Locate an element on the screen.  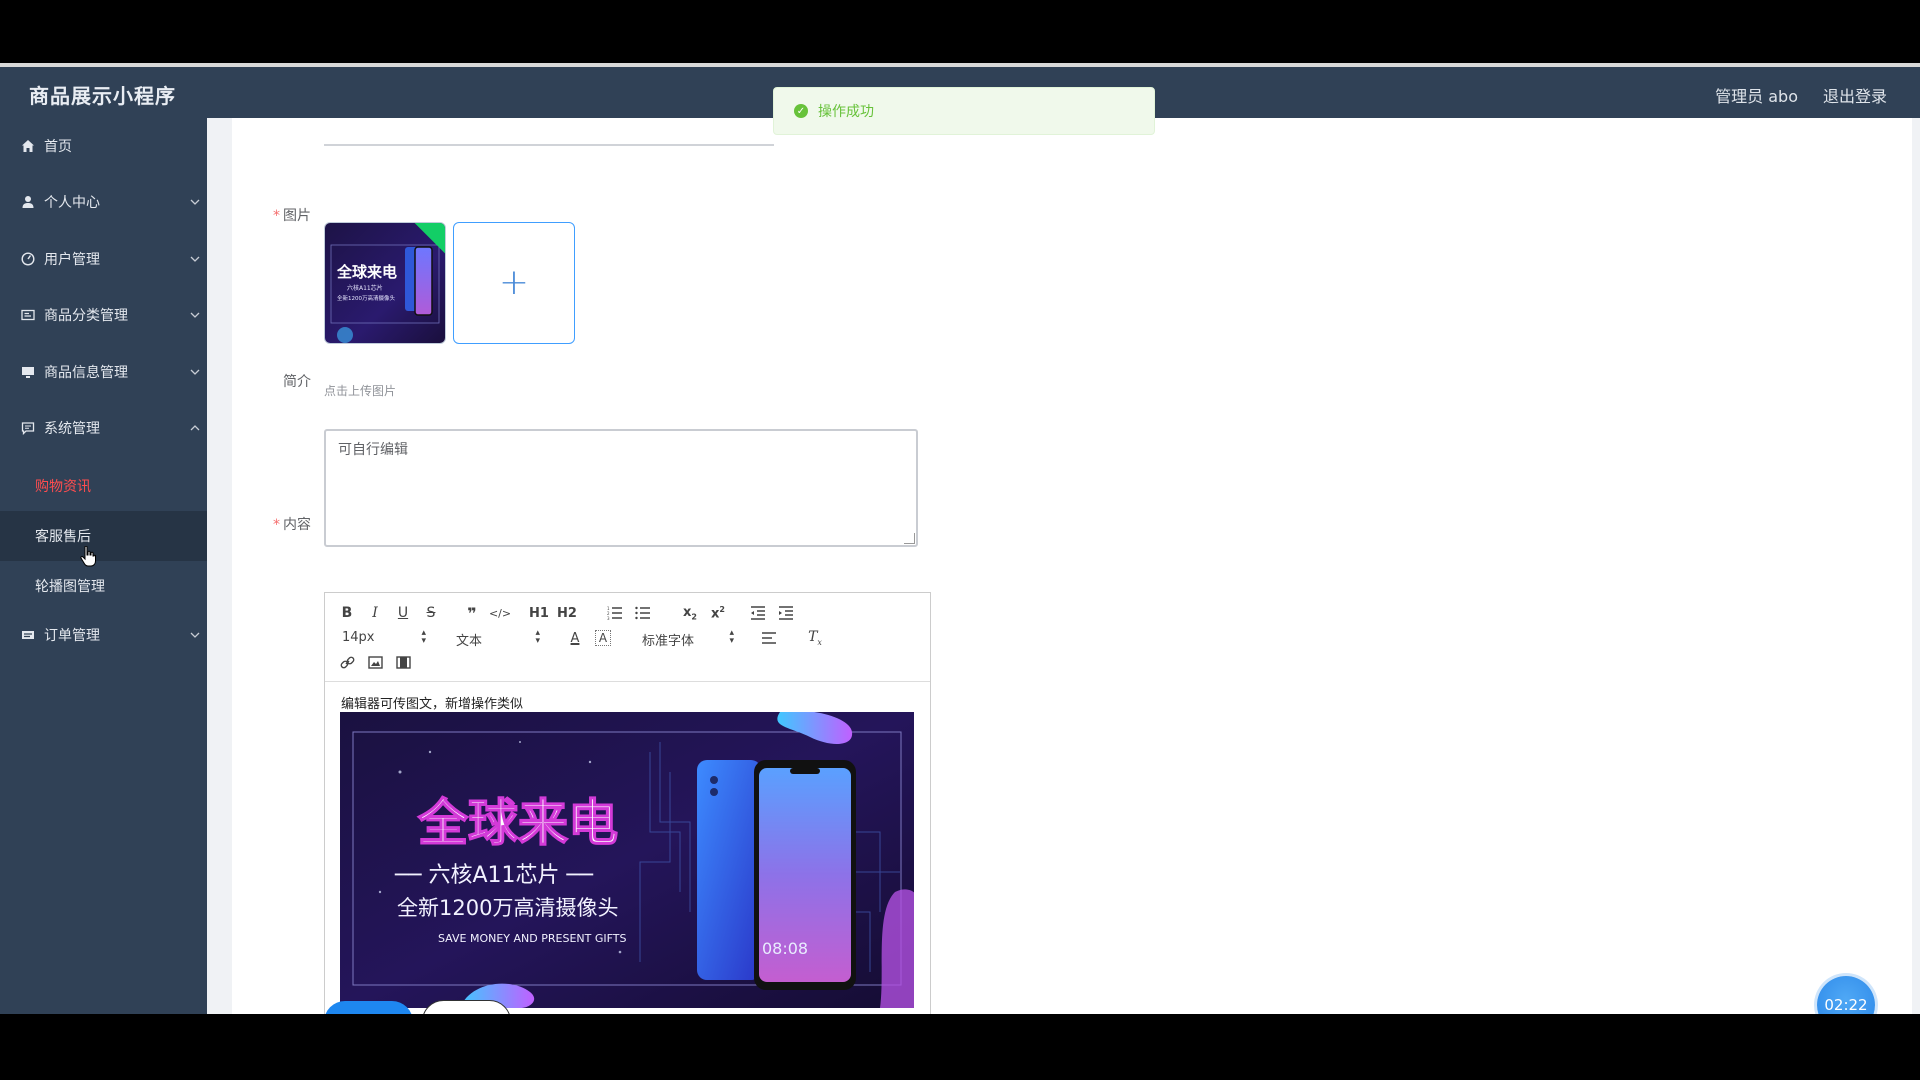
current-user-label: 管理员 abo is located at coordinates (1756, 96).